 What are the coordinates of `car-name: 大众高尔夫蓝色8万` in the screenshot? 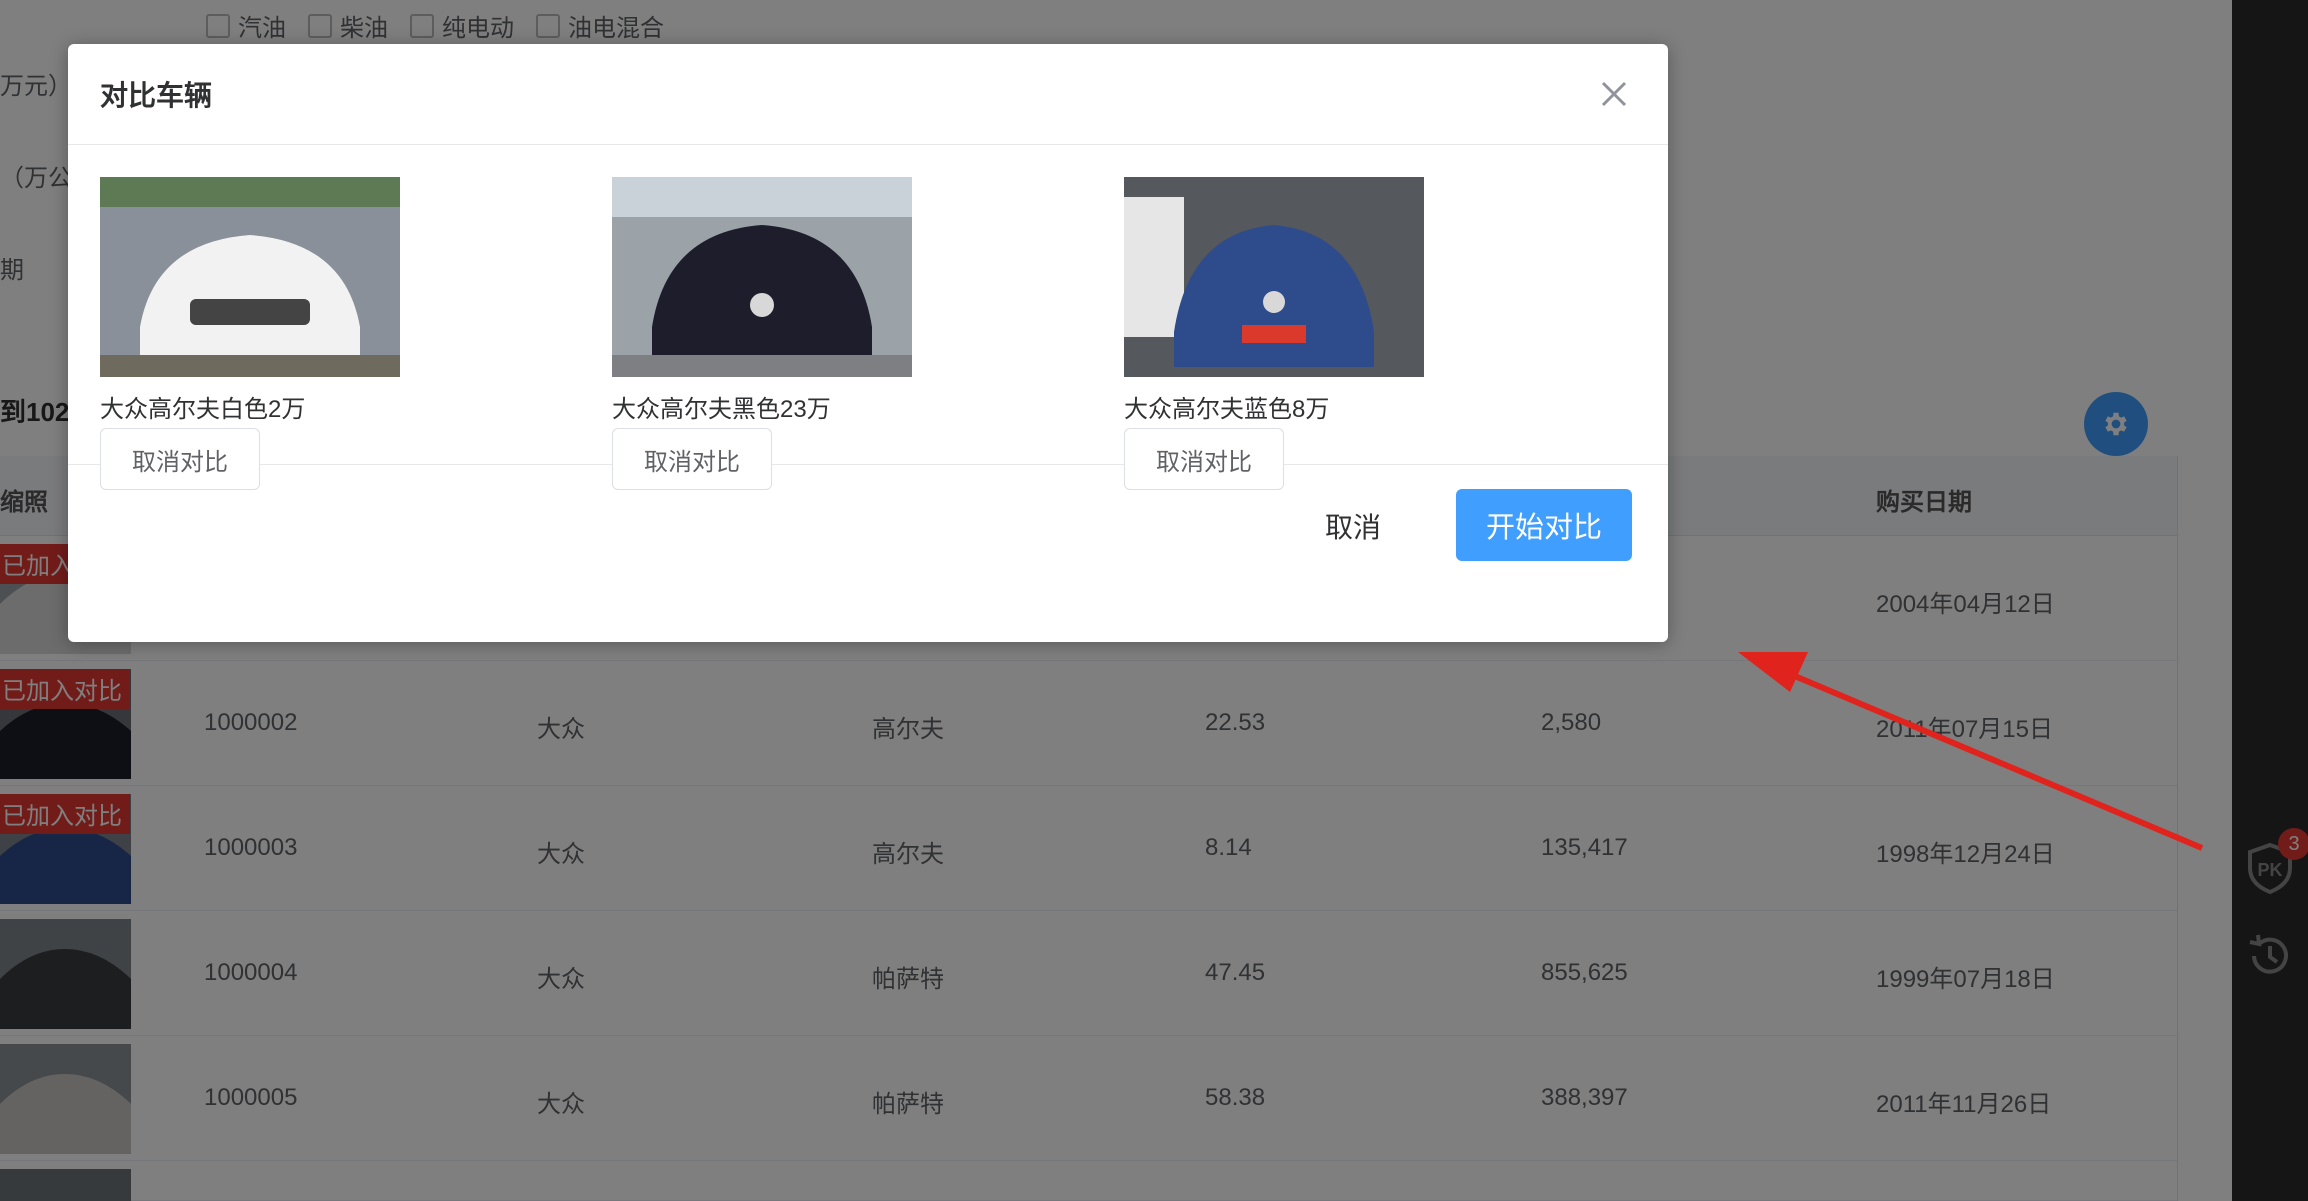 It's located at (1227, 409).